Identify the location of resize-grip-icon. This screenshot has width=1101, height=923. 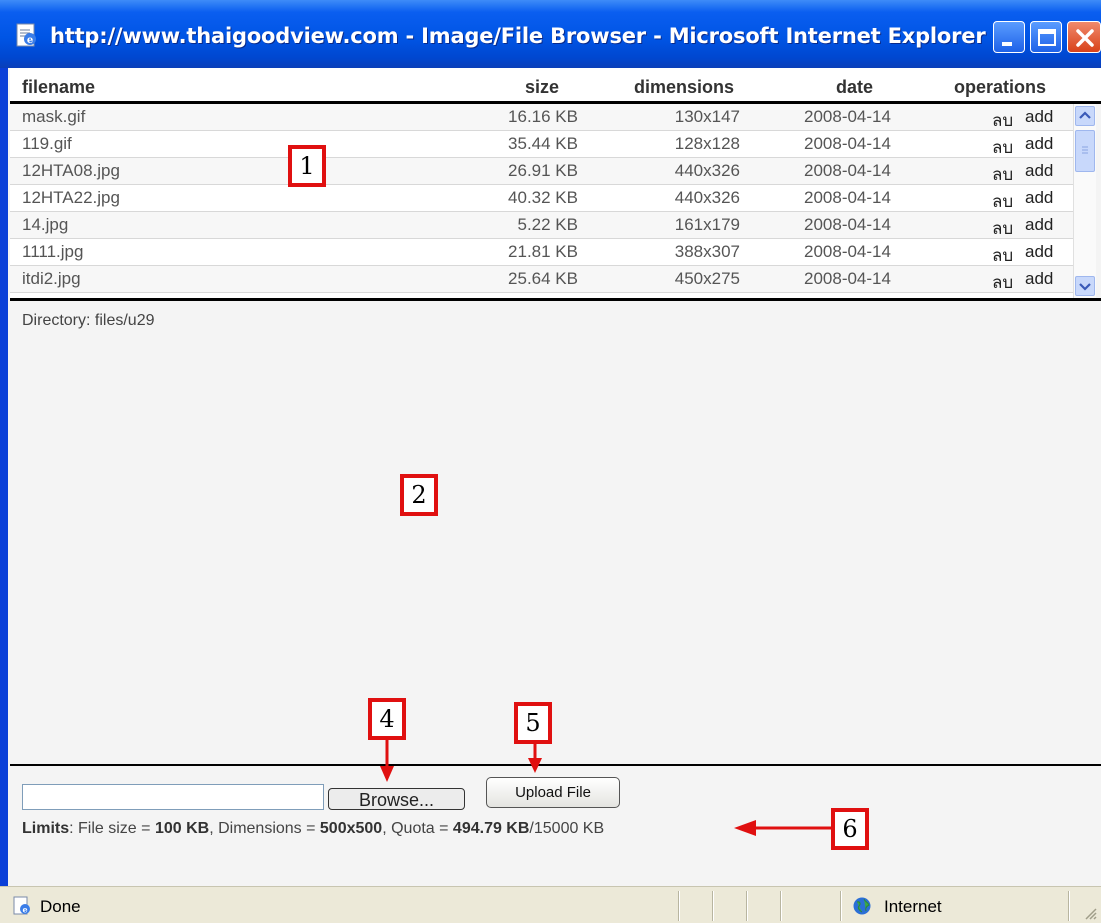
(1090, 913).